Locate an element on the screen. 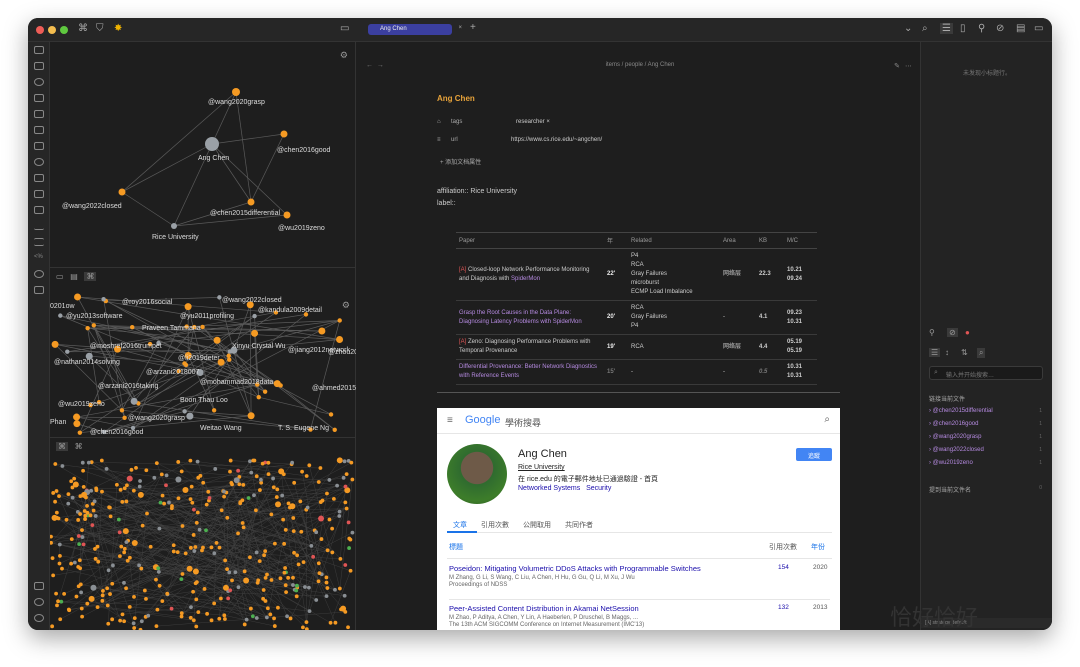  unlinked-header: 提到当前文件名 is located at coordinates (950, 489).